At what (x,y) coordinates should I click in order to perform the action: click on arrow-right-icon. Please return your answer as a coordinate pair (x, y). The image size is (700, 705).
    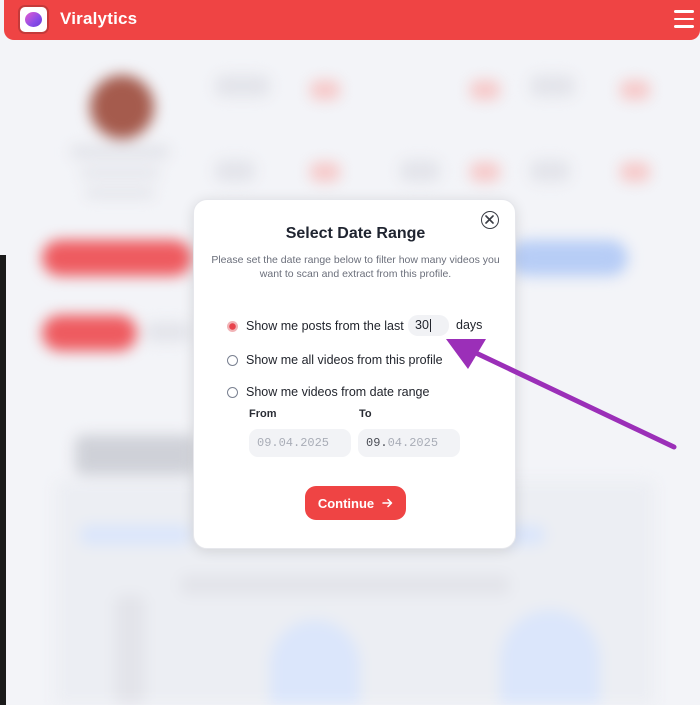
    Looking at the image, I should click on (387, 503).